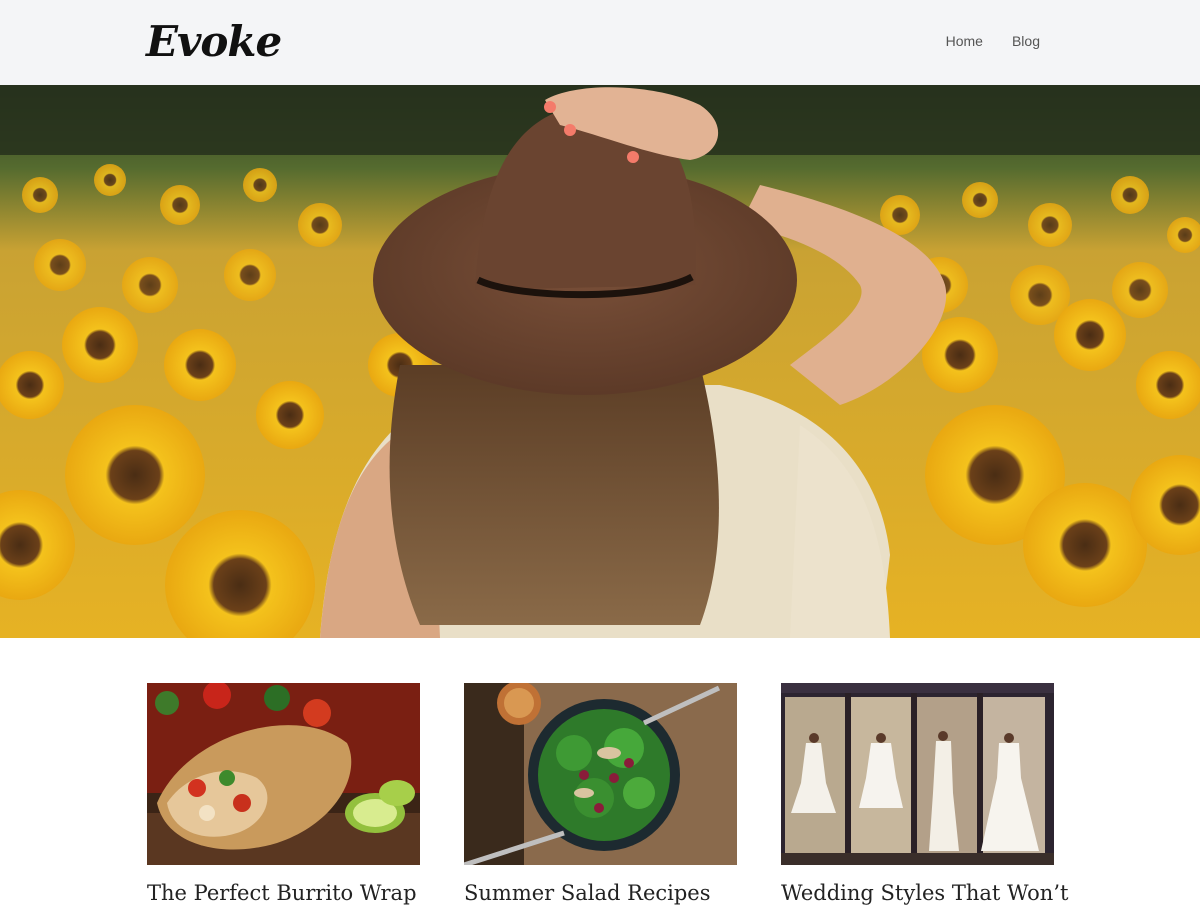 The height and width of the screenshot is (907, 1200). What do you see at coordinates (964, 41) in the screenshot?
I see `nav-home-link: Home` at bounding box center [964, 41].